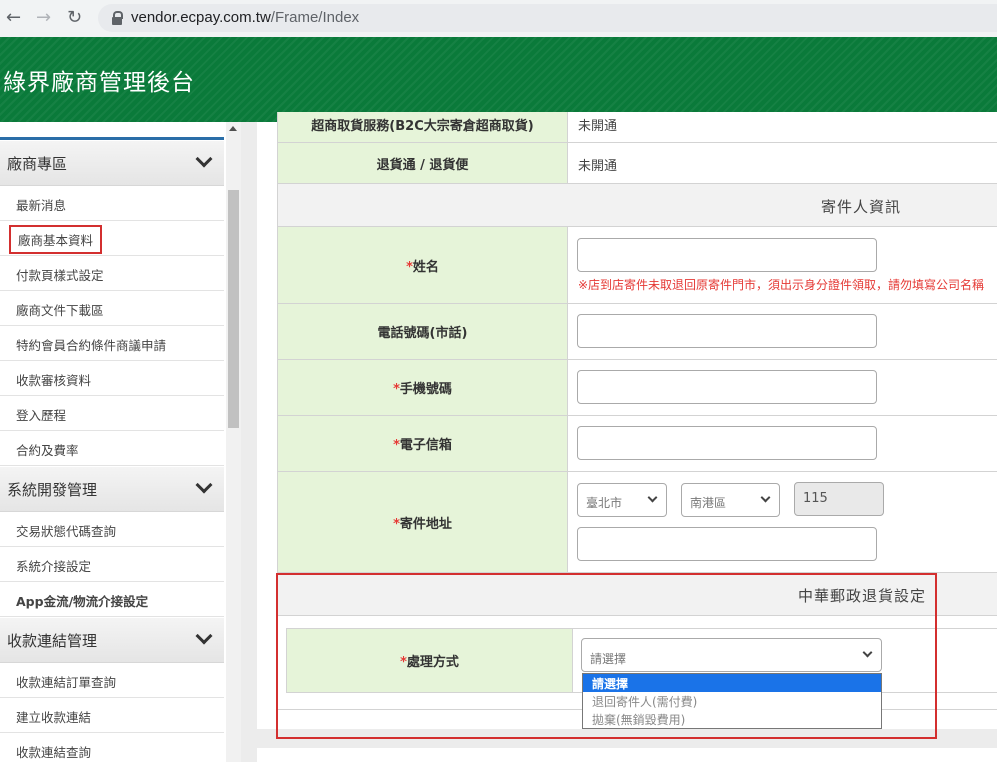  What do you see at coordinates (422, 522) in the screenshot?
I see `address-label: *寄件地址` at bounding box center [422, 522].